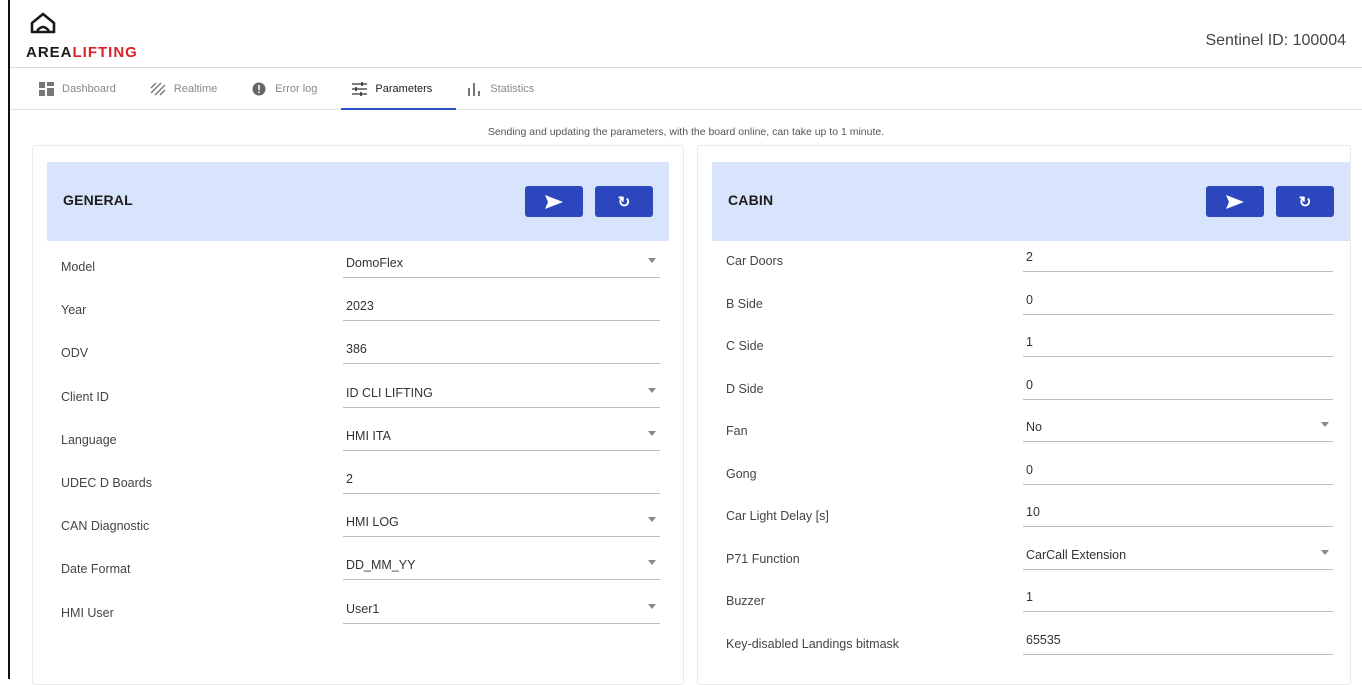  I want to click on realtime-icon, so click(158, 89).